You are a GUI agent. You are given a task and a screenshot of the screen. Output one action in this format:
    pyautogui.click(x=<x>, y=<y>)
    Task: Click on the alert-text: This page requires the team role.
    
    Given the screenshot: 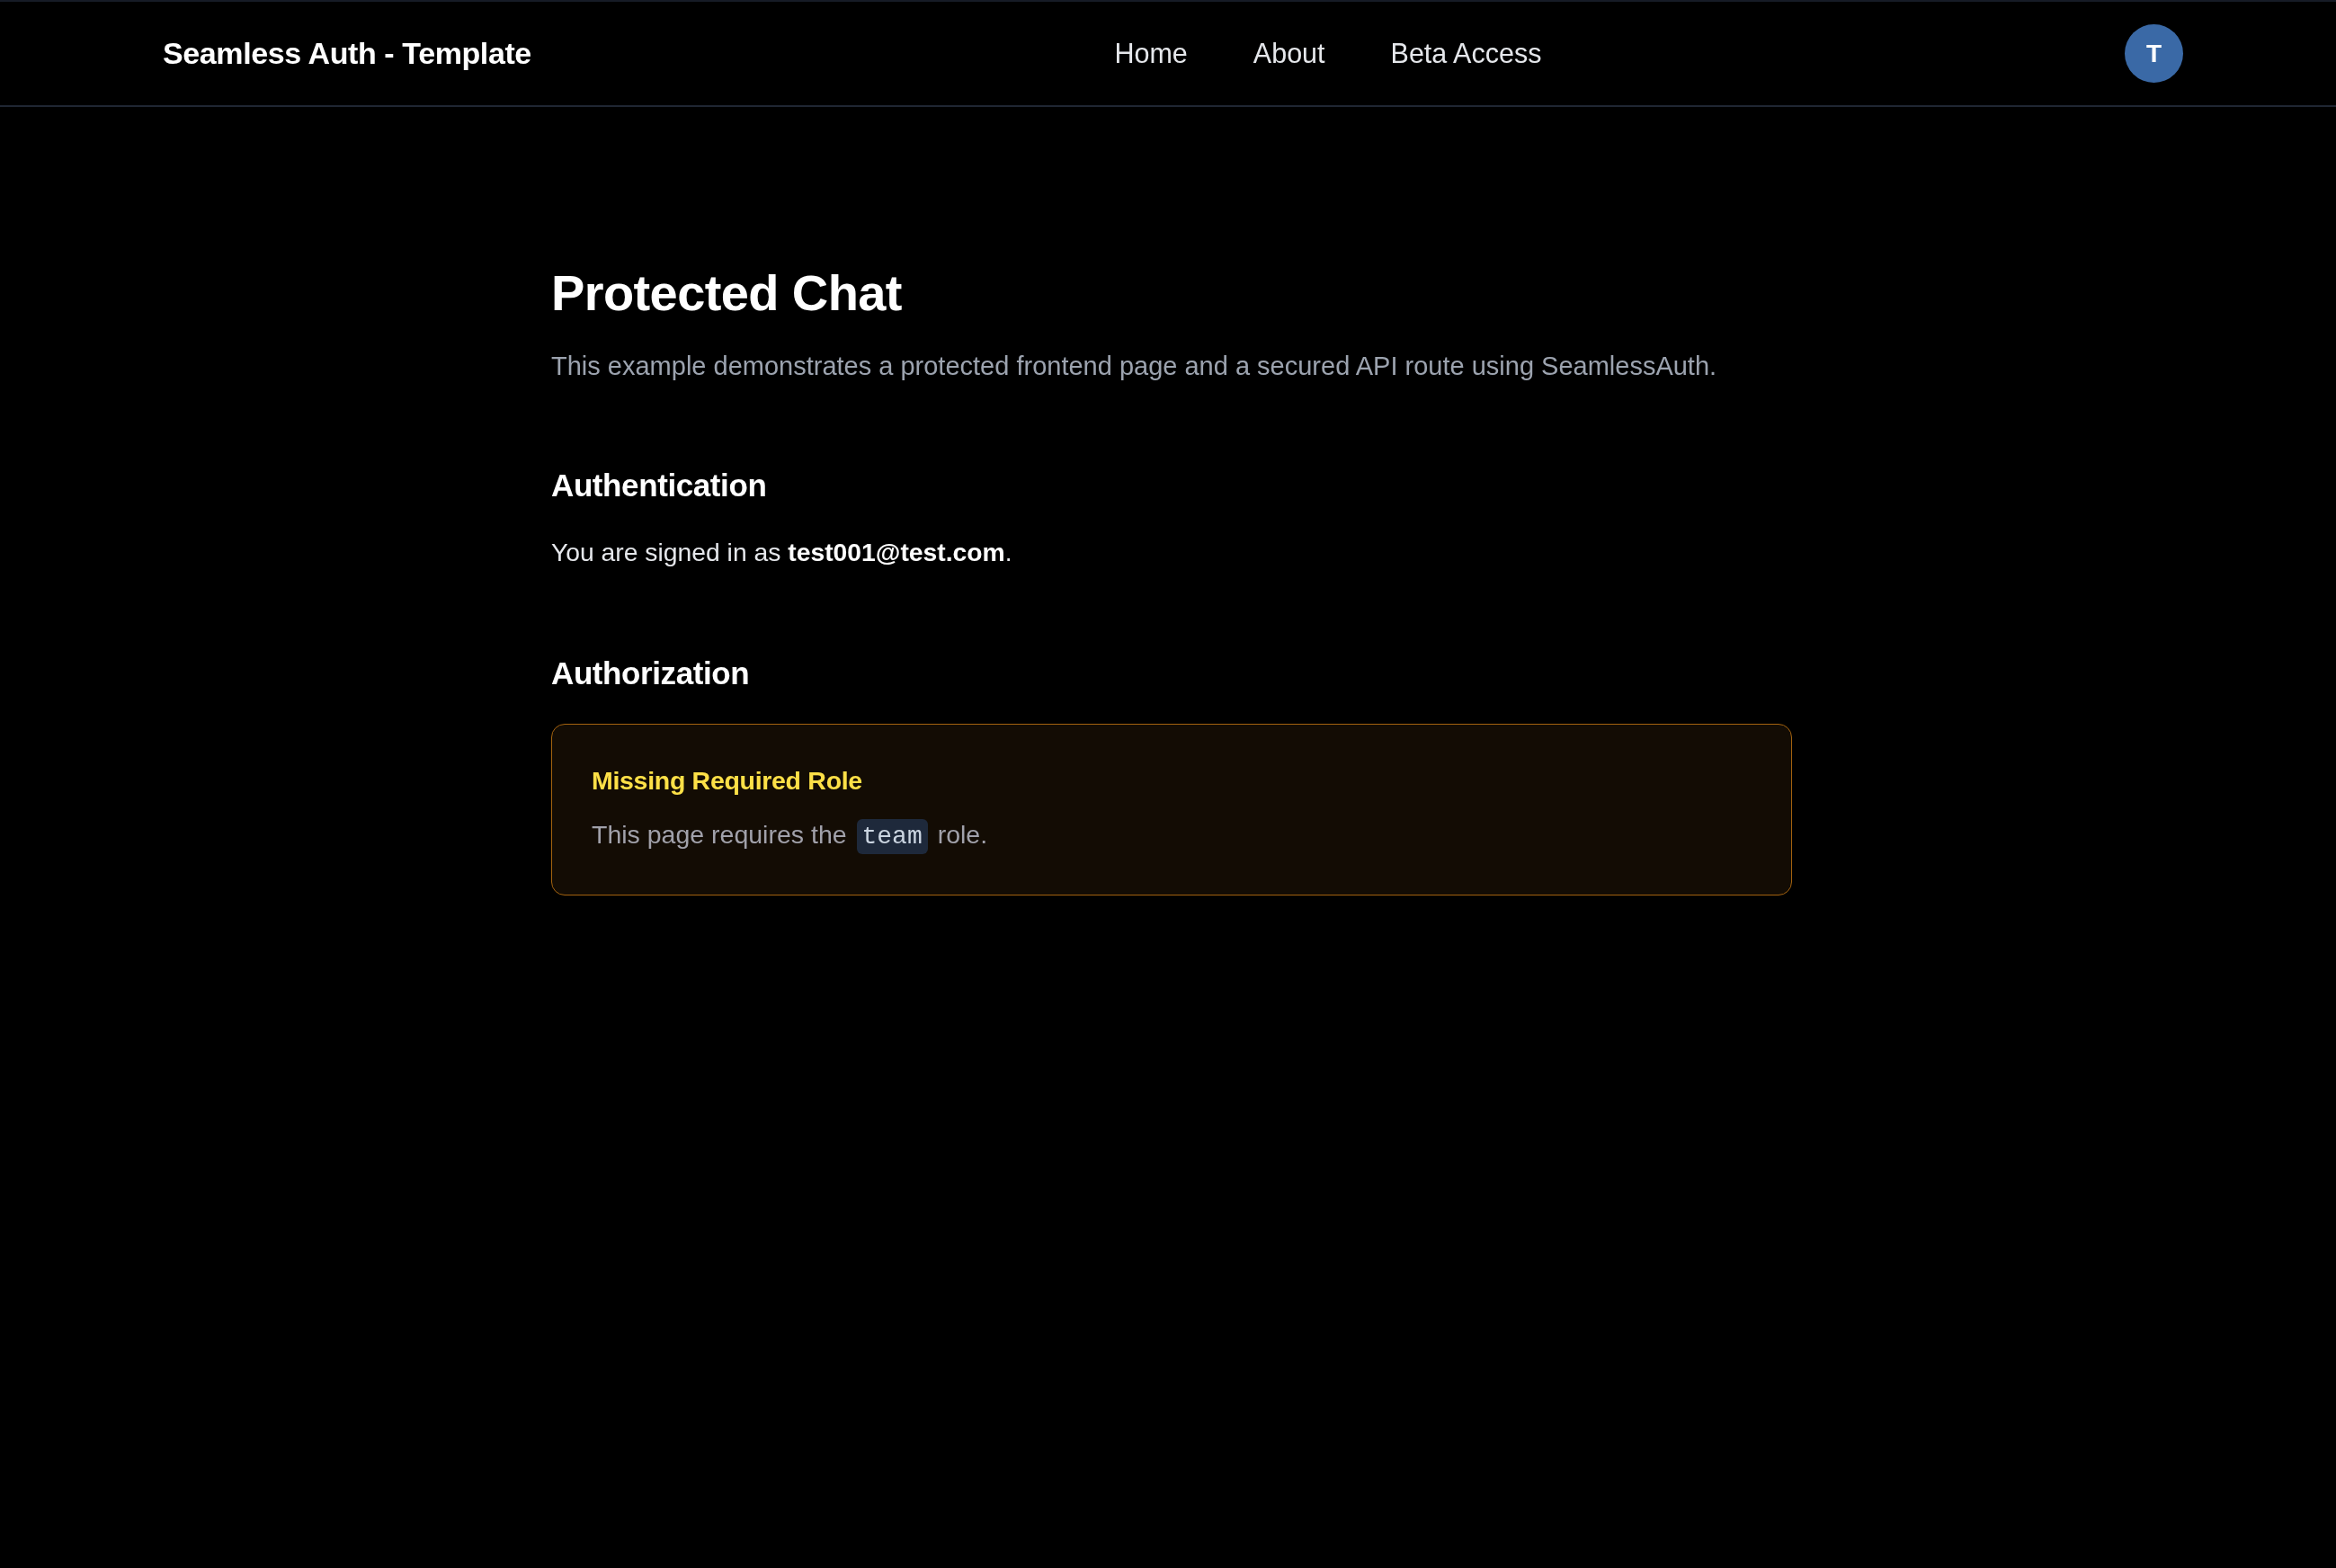 What is the action you would take?
    pyautogui.click(x=1172, y=835)
    